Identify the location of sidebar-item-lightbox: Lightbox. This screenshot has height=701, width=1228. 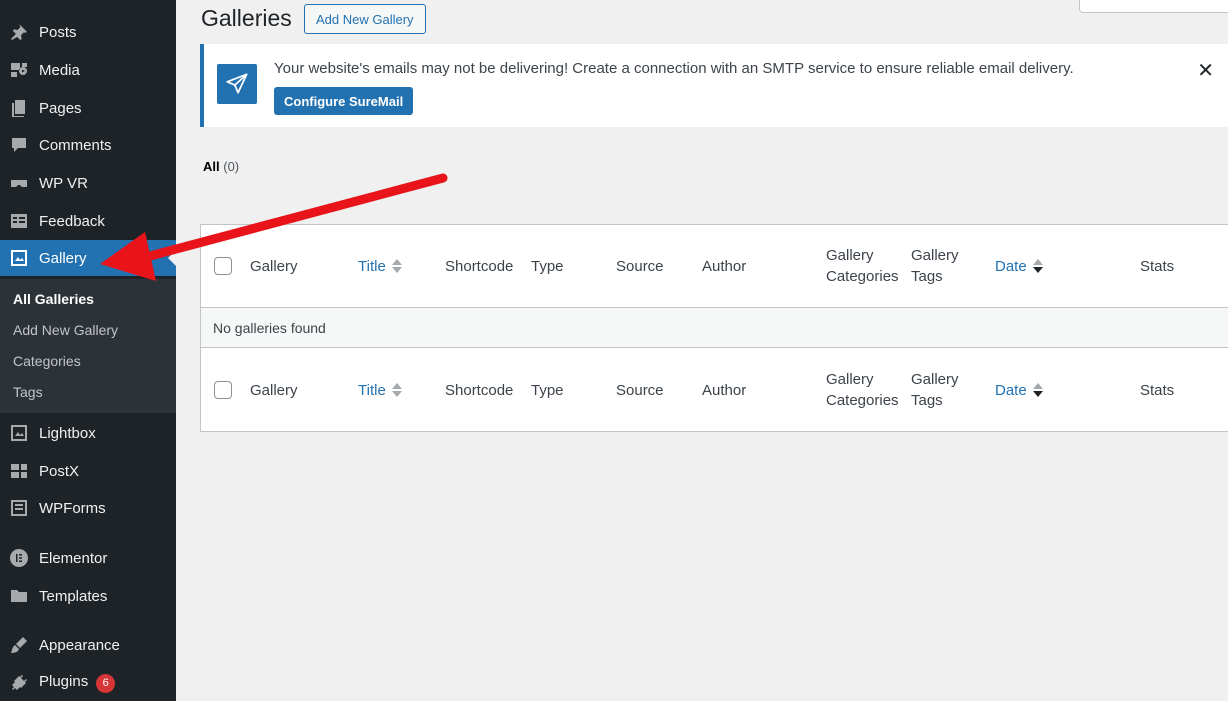
(88, 433).